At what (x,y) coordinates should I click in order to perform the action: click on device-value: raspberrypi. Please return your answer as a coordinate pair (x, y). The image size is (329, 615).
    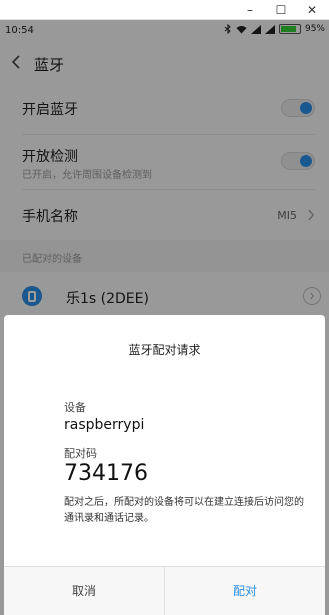
    Looking at the image, I should click on (104, 425).